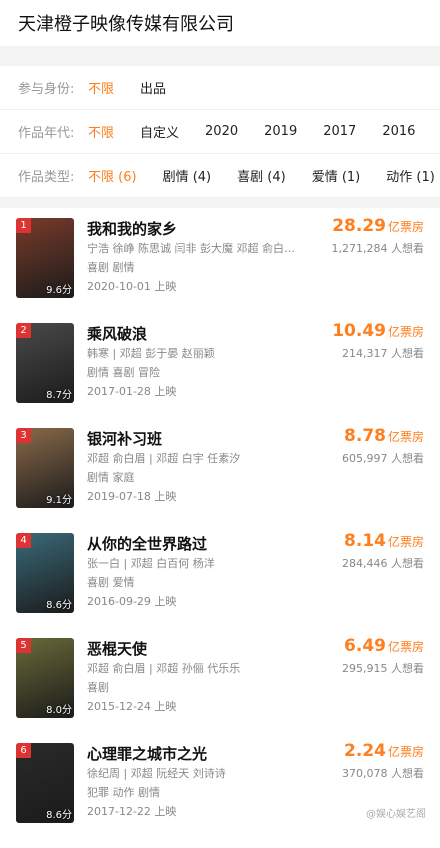  I want to click on filter-option: 2020, so click(221, 131).